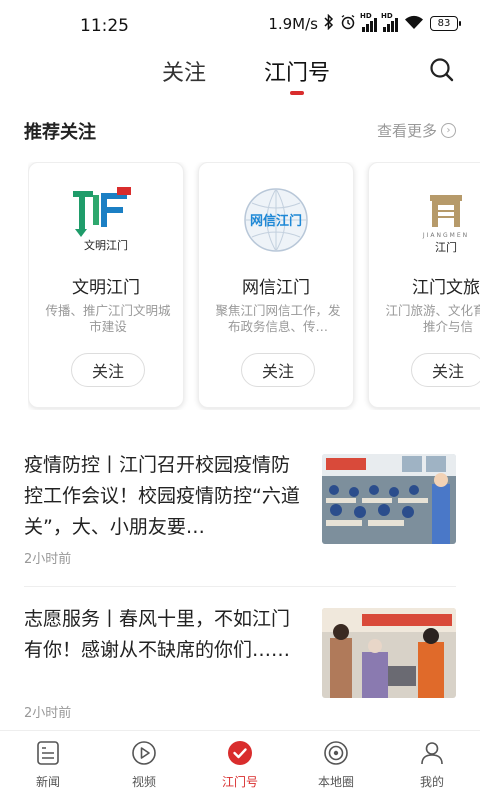 This screenshot has width=480, height=800. What do you see at coordinates (184, 71) in the screenshot?
I see `tab-follow: 关注` at bounding box center [184, 71].